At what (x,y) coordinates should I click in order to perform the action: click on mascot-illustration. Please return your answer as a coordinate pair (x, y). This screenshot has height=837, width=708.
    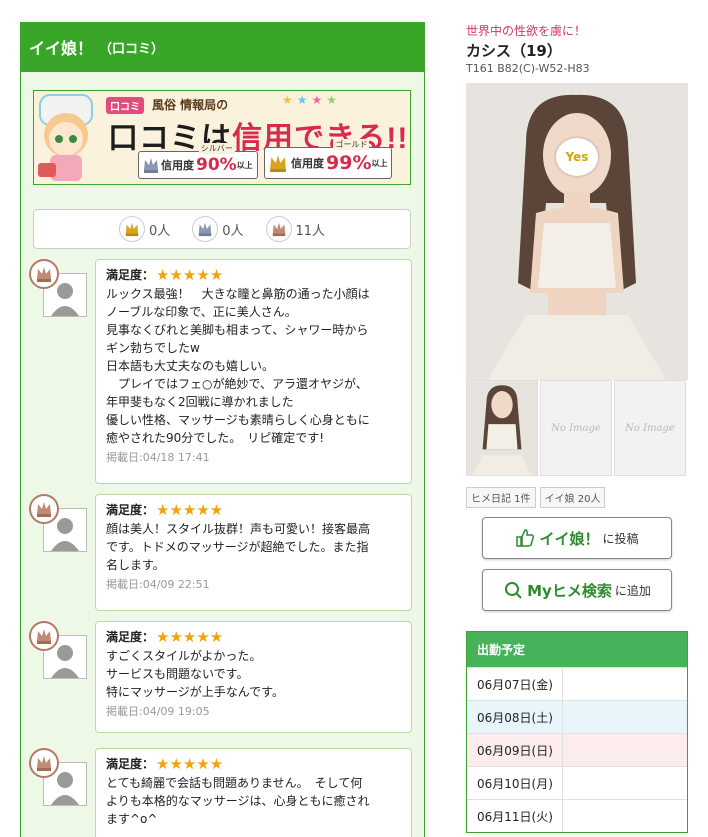
    Looking at the image, I should click on (65, 137).